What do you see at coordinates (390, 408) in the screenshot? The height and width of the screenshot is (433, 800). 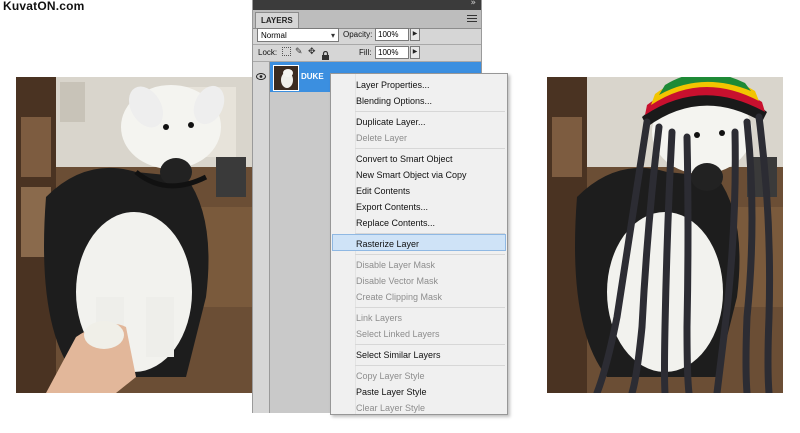 I see `menu-item-clear-layer-style: Clear Layer Style` at bounding box center [390, 408].